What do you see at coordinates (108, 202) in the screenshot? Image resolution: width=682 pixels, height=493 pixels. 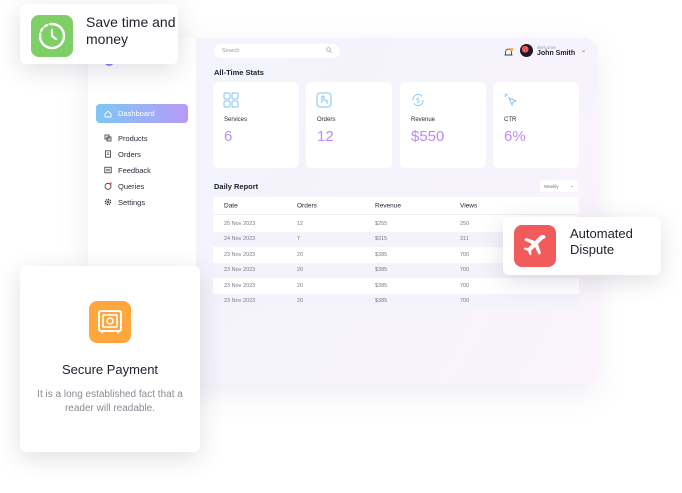 I see `gear-icon` at bounding box center [108, 202].